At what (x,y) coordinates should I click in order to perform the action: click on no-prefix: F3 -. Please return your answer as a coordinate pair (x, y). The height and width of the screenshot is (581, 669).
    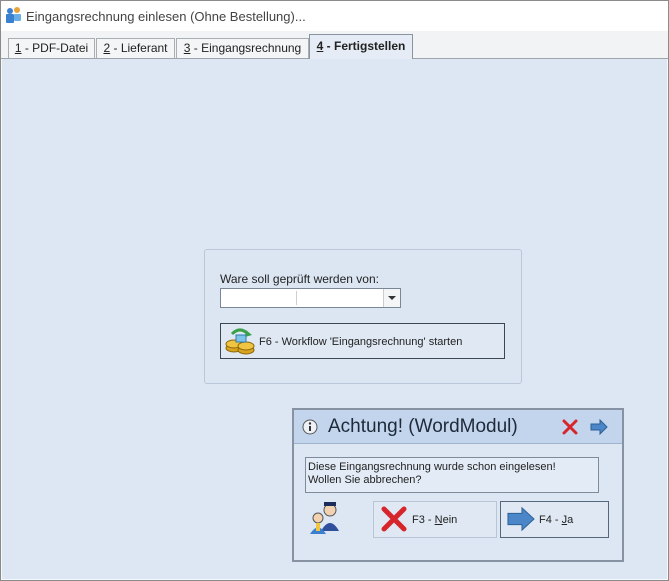
    Looking at the image, I should click on (423, 520).